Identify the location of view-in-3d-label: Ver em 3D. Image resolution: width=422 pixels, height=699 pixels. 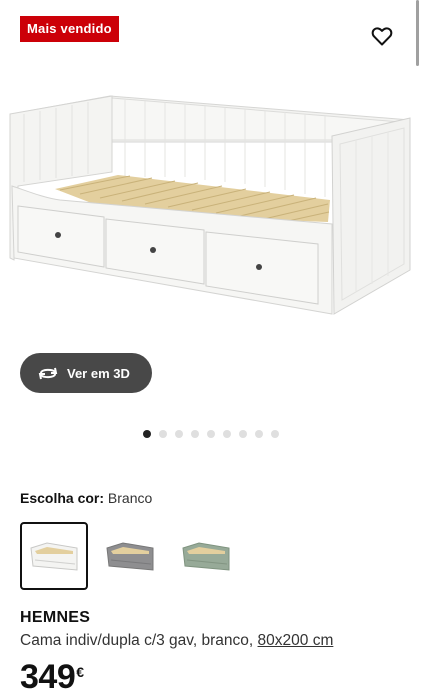
(98, 373).